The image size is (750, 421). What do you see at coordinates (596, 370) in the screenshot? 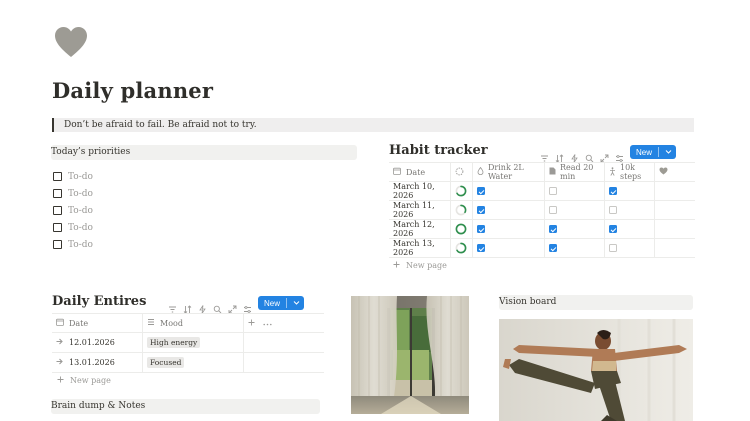
I see `yoga-pose-image` at bounding box center [596, 370].